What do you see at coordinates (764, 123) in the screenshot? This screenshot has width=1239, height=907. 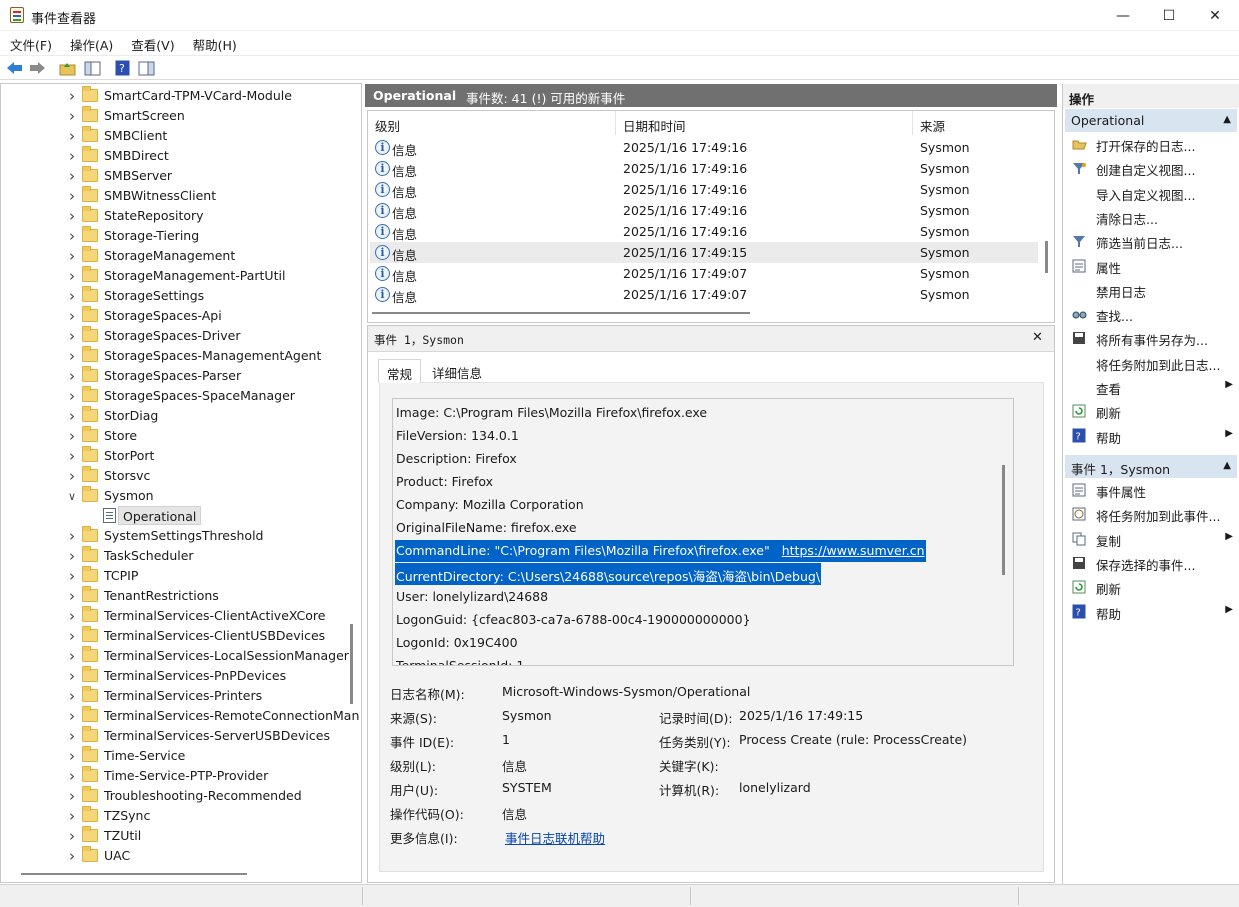 I see `column-datetime: 日期和时间` at bounding box center [764, 123].